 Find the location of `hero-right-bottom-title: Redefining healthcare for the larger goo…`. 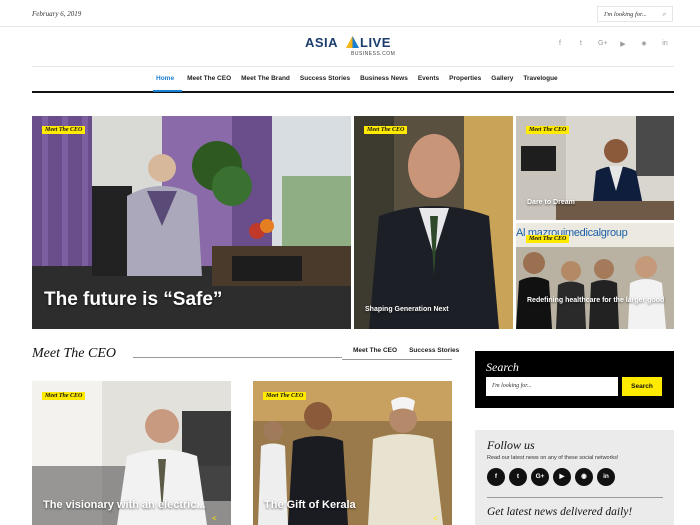

hero-right-bottom-title: Redefining healthcare for the larger goo… is located at coordinates (600, 300).